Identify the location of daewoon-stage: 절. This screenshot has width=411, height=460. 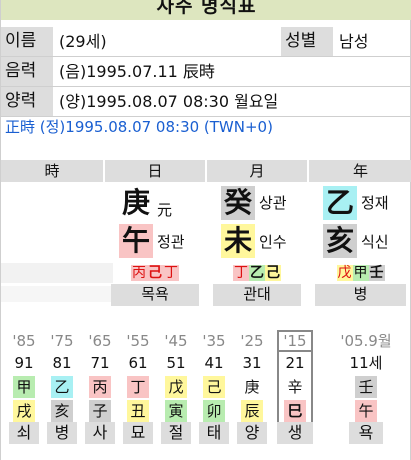
(176, 433).